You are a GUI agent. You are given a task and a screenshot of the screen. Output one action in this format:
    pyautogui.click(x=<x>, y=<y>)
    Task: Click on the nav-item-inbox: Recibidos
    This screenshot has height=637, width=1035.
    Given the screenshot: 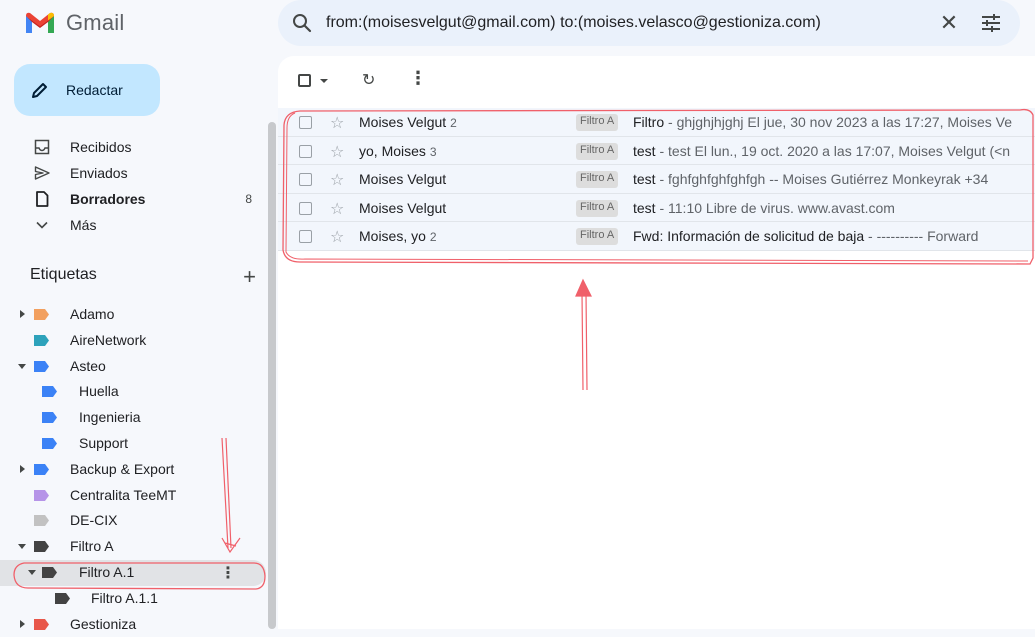 What is the action you would take?
    pyautogui.click(x=131, y=147)
    